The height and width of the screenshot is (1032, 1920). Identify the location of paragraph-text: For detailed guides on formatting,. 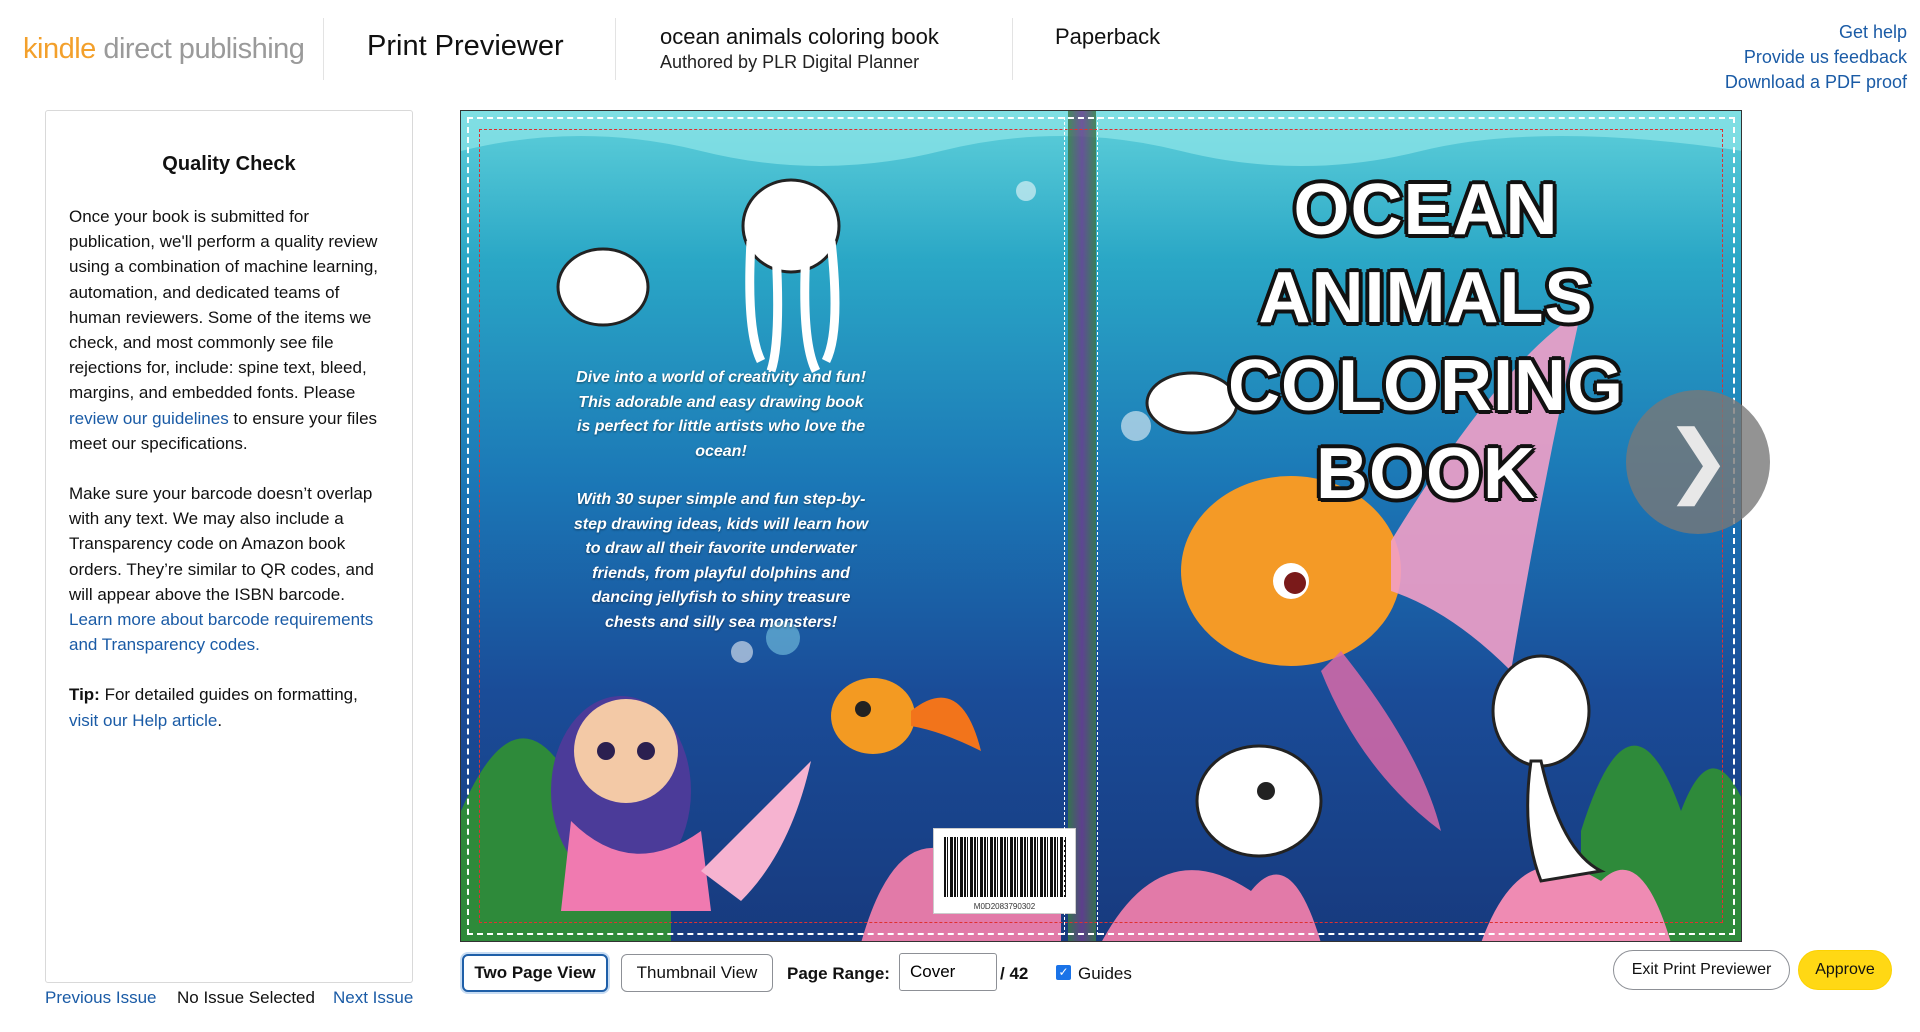
(228, 695).